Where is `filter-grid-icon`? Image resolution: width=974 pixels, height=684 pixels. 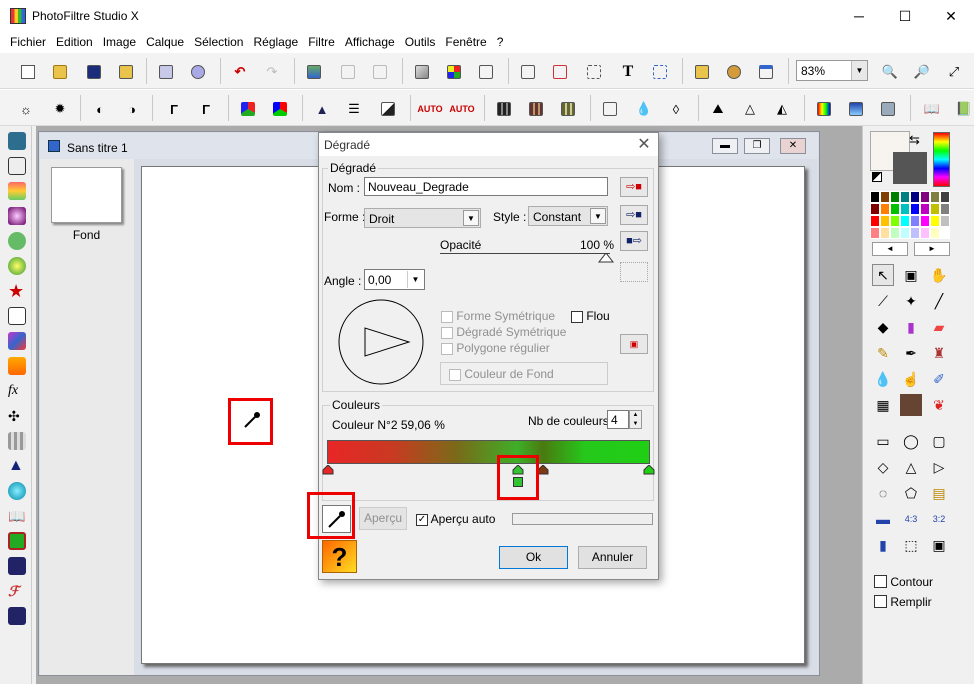
filter-grid-icon is located at coordinates (504, 109).